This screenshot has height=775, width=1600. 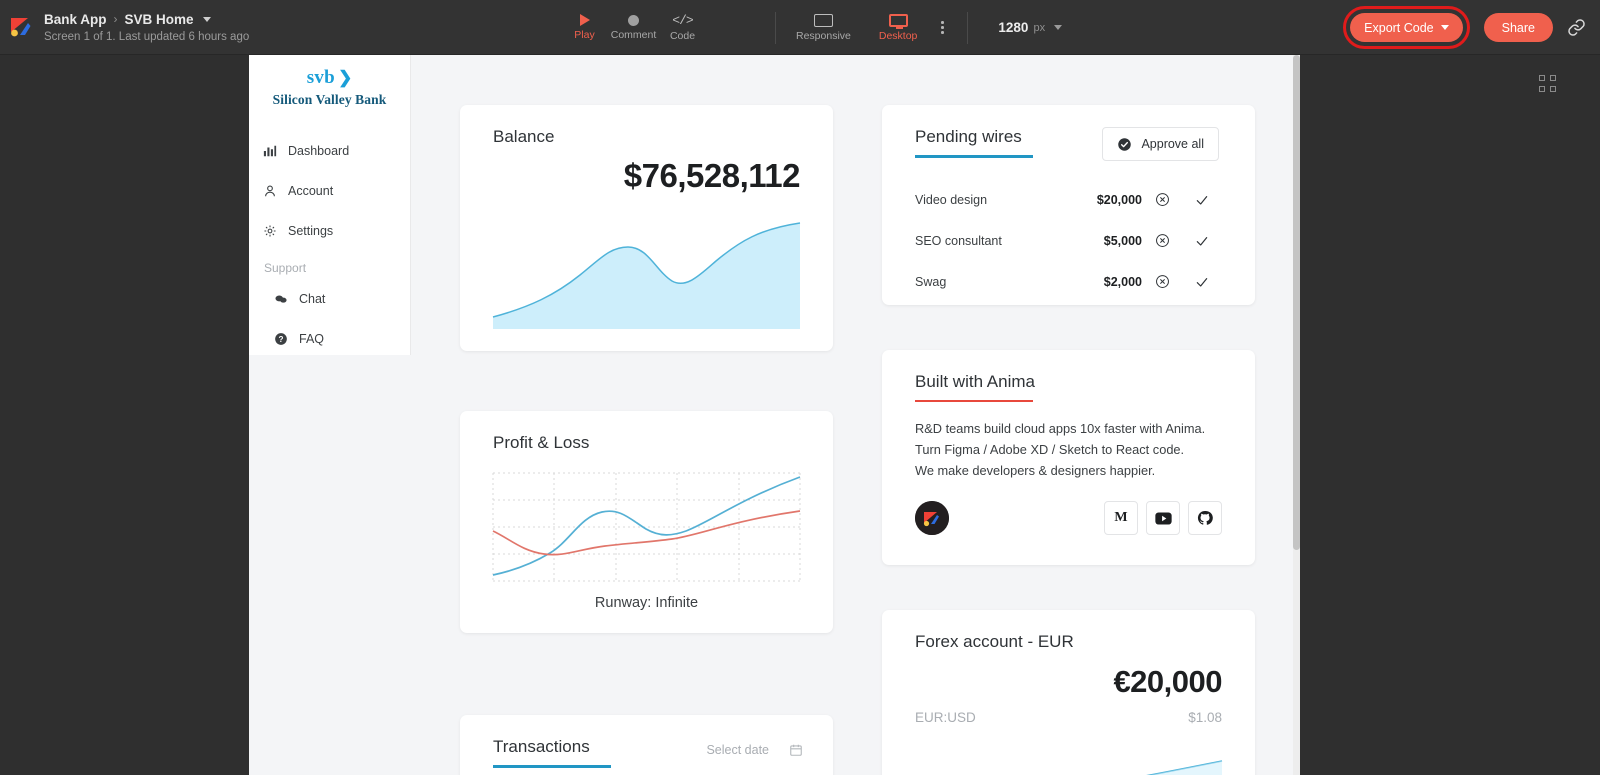 What do you see at coordinates (1167, 681) in the screenshot?
I see `forex-amount: €20,000` at bounding box center [1167, 681].